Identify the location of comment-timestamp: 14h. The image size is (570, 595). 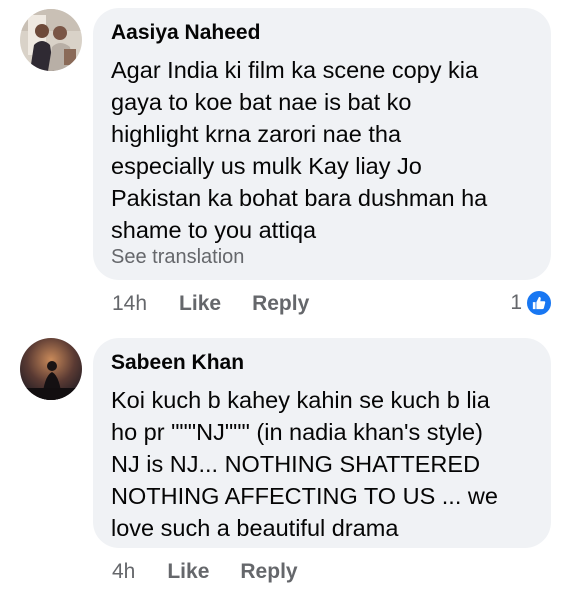
(129, 304).